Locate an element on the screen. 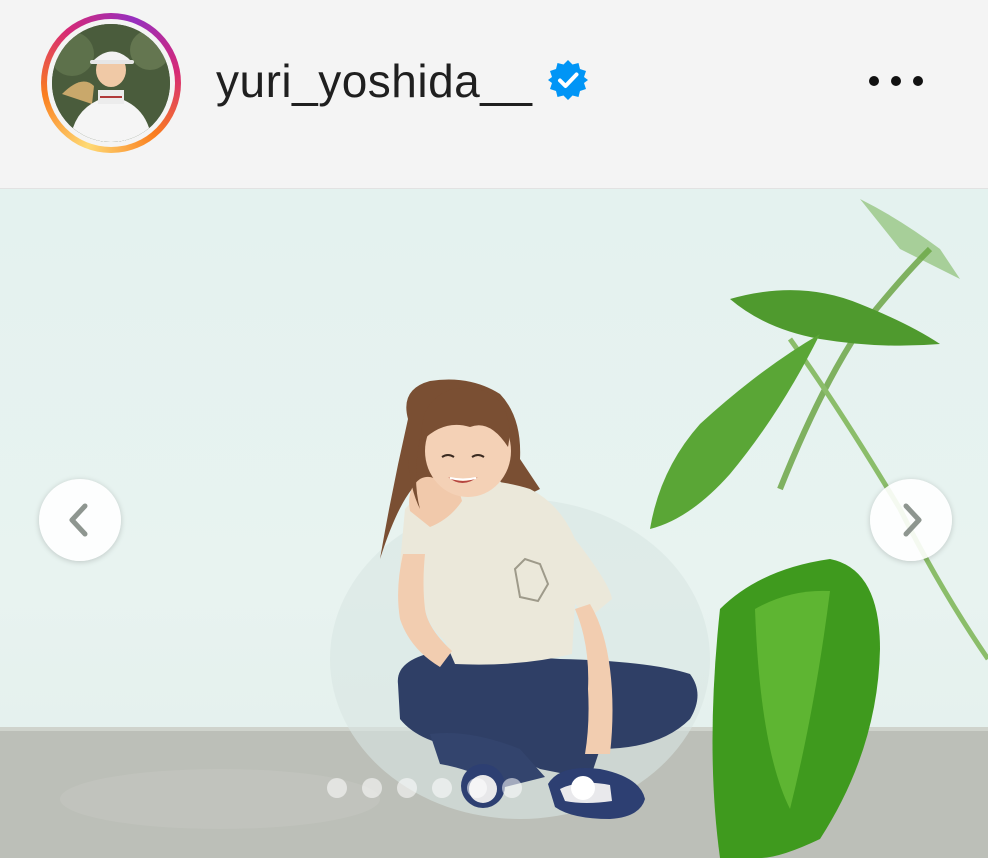 The width and height of the screenshot is (988, 858). username: yuri_yoshida__ is located at coordinates (374, 81).